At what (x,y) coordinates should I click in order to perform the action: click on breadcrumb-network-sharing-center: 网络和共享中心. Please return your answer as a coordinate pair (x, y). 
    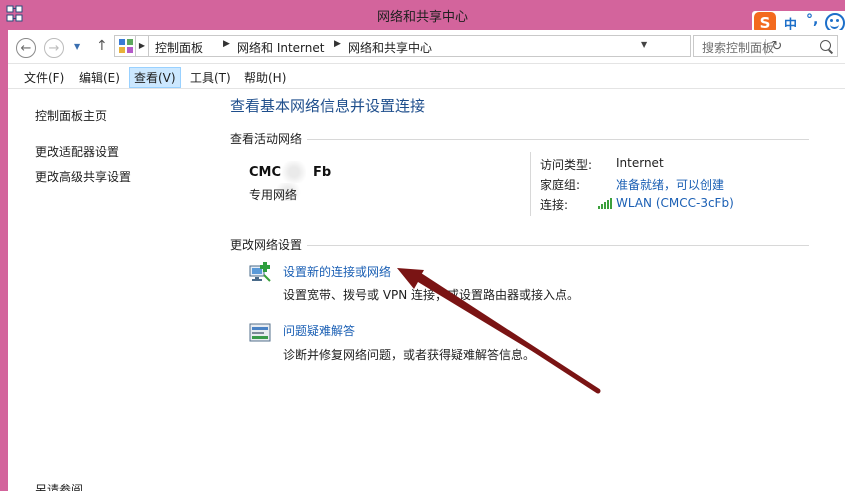
    Looking at the image, I should click on (390, 47).